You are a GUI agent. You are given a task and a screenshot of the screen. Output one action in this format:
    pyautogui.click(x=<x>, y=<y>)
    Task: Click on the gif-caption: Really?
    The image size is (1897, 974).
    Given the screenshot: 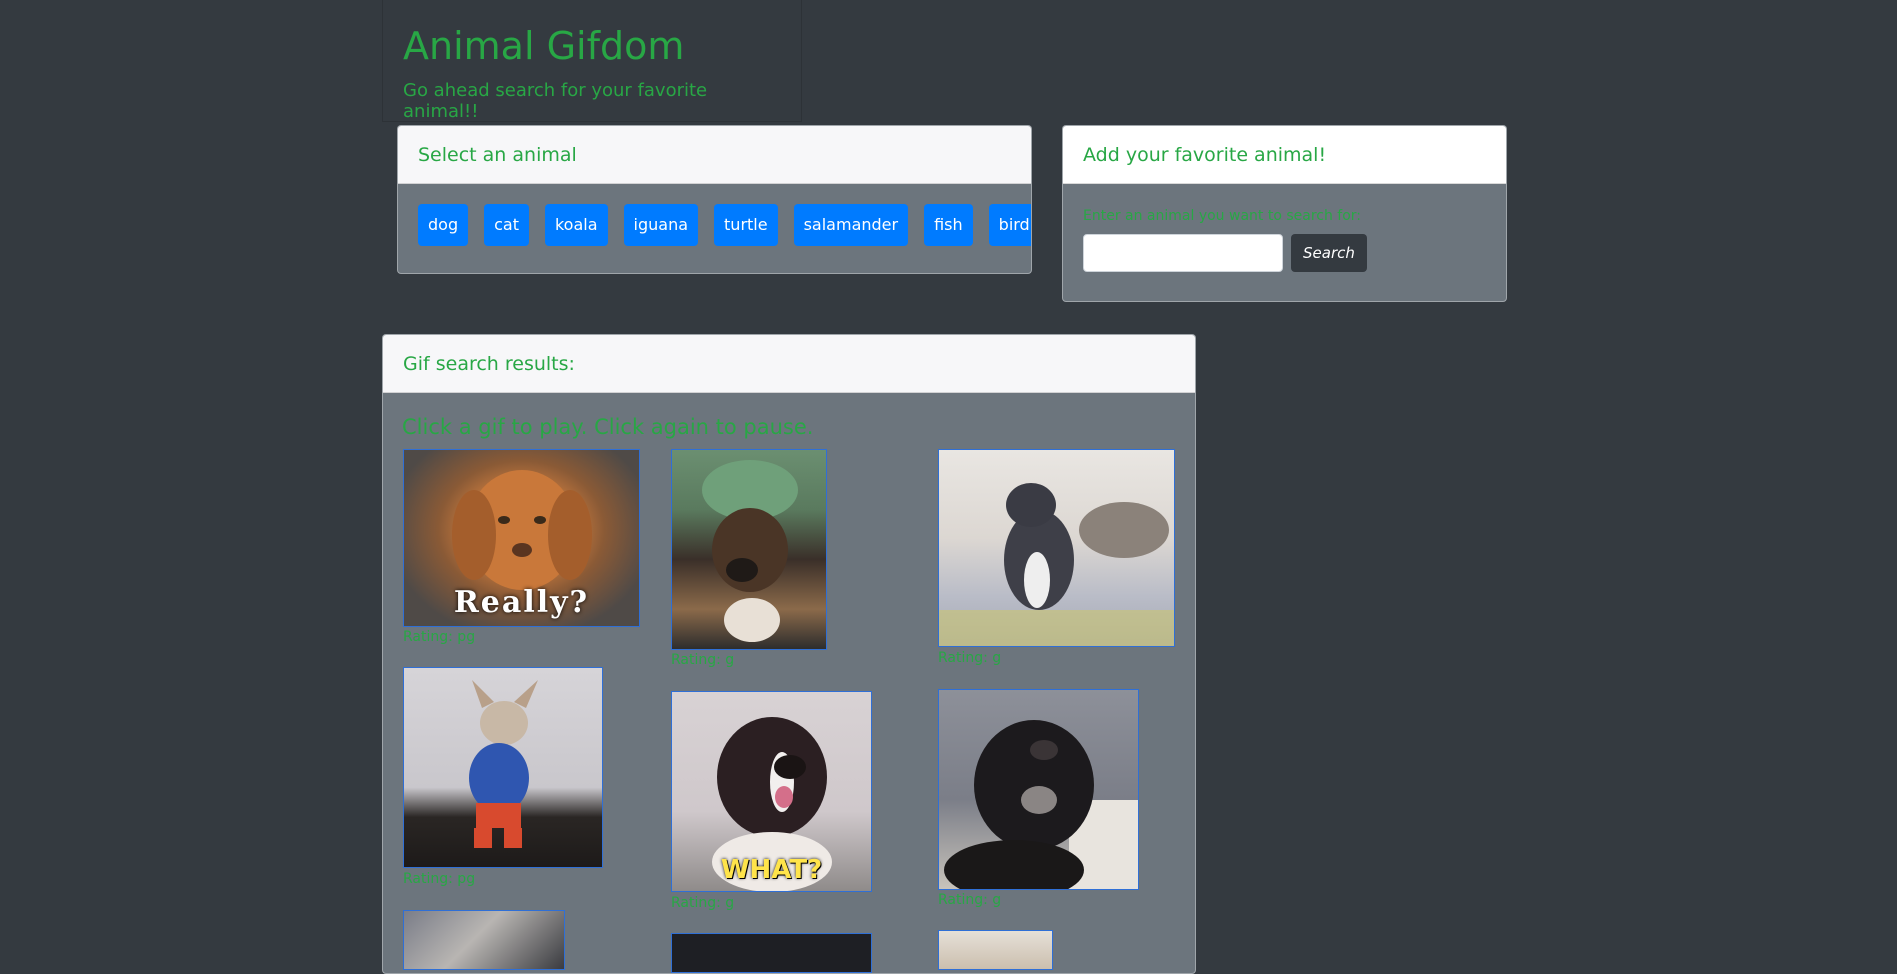 What is the action you would take?
    pyautogui.click(x=521, y=602)
    